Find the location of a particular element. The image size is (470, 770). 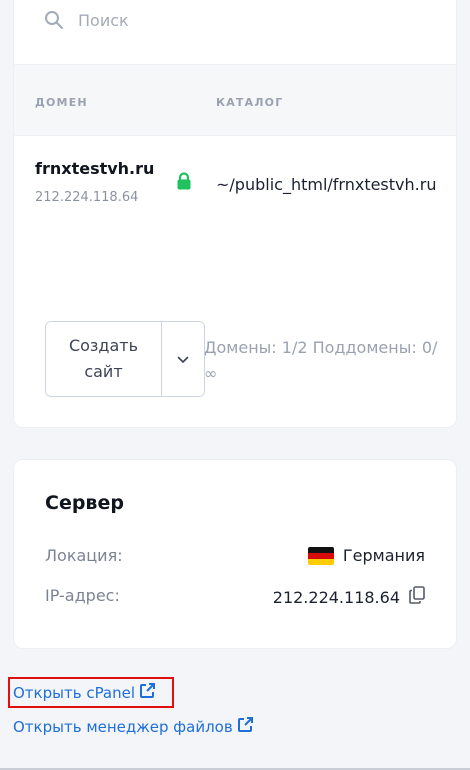

domain-quota: Домены: 1/2 Поддомены: 0/∞ is located at coordinates (321, 360).